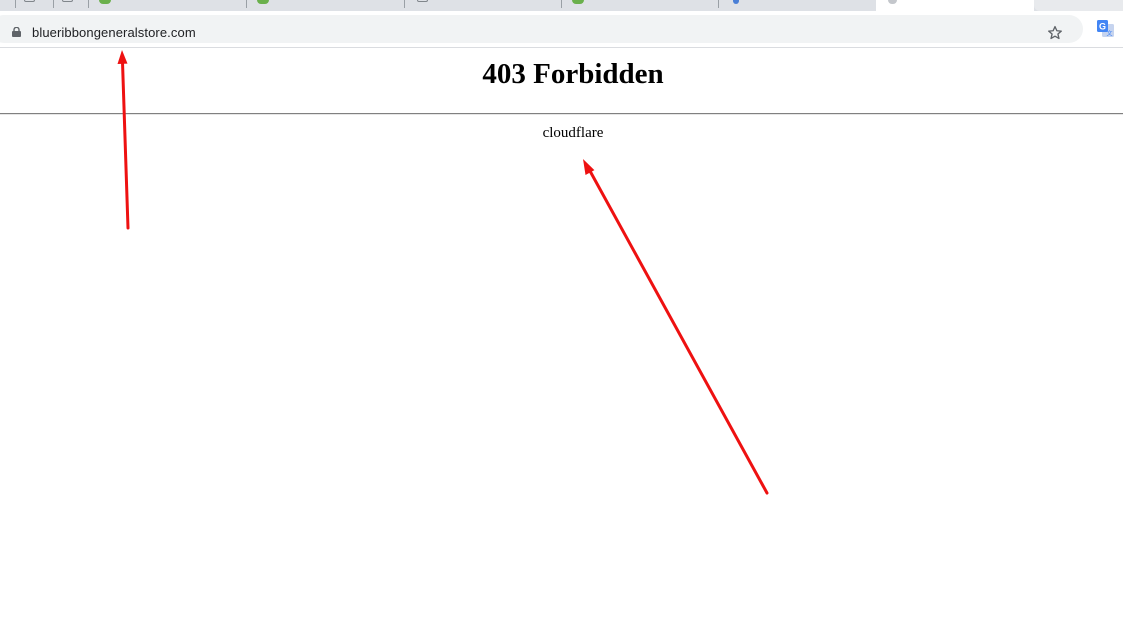 The image size is (1123, 621). What do you see at coordinates (955, 5) in the screenshot?
I see `browser-tab-active` at bounding box center [955, 5].